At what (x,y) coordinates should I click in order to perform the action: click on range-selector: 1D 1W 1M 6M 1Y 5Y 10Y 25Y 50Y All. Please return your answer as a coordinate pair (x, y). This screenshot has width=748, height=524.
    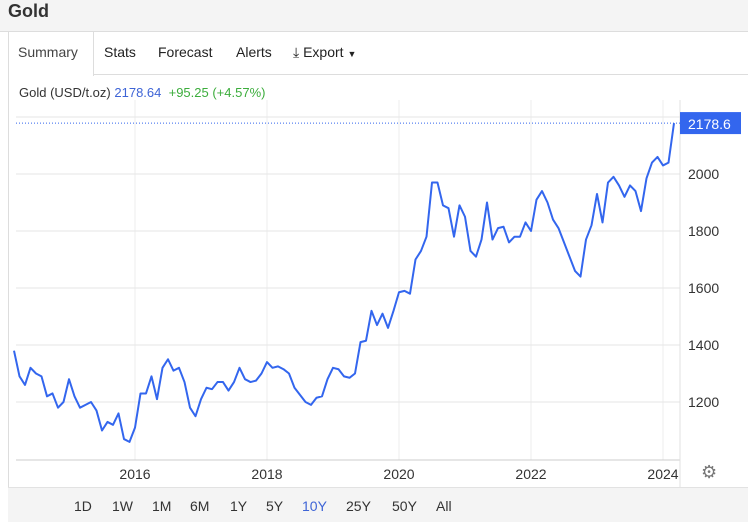
    Looking at the image, I should click on (378, 504).